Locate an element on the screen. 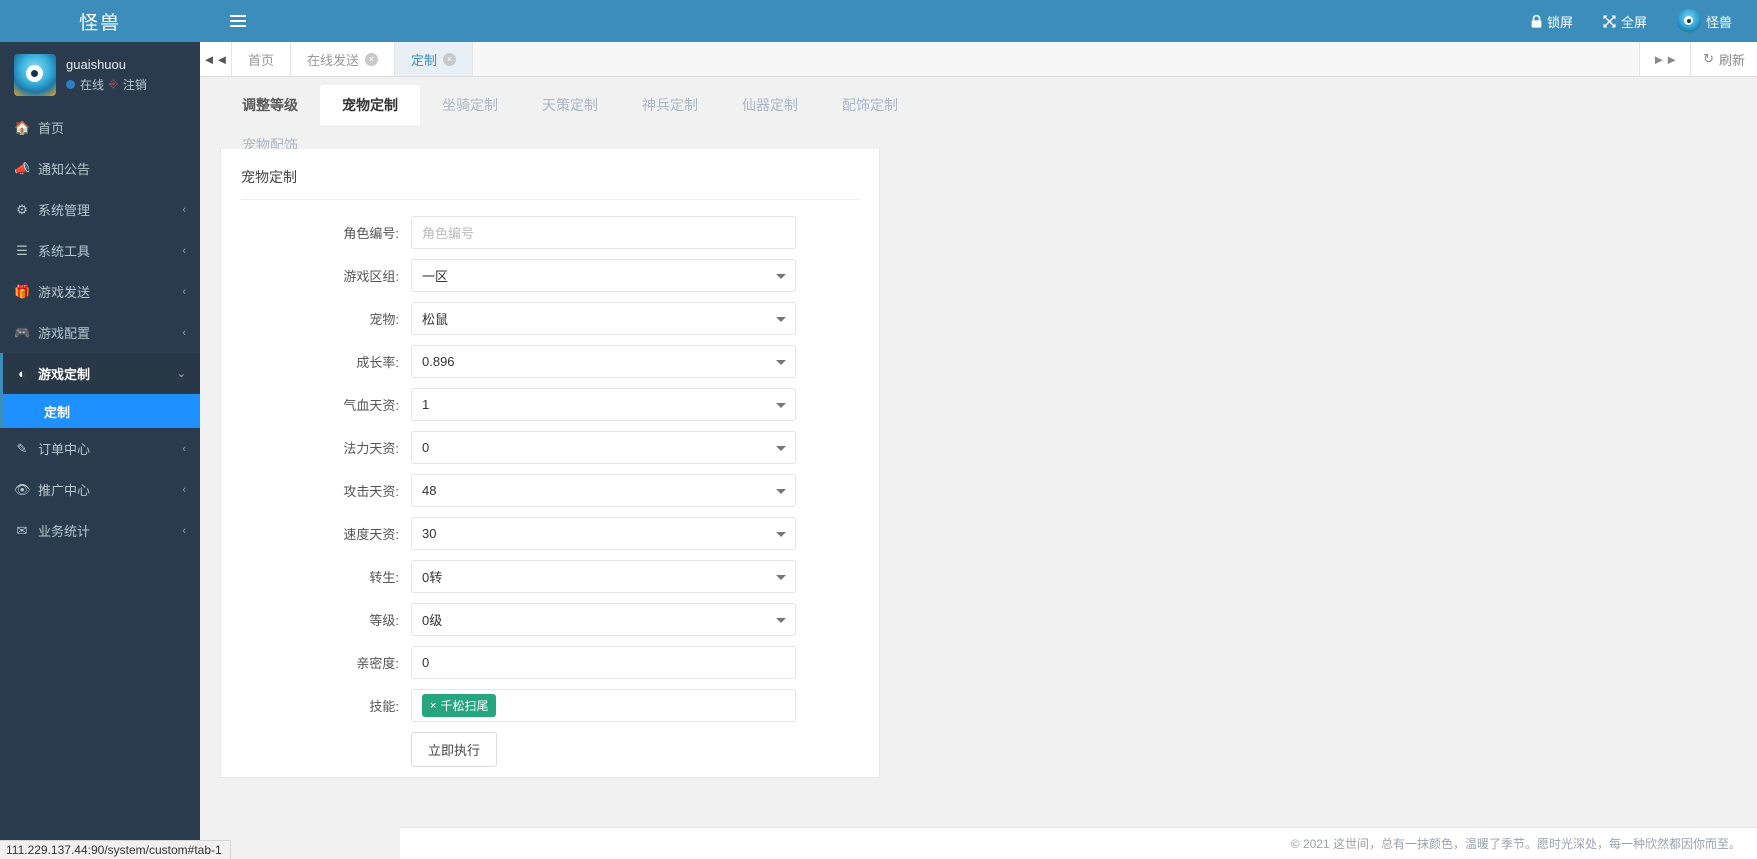  field-row-hp-talent: 气血天资: 1 is located at coordinates (550, 404).